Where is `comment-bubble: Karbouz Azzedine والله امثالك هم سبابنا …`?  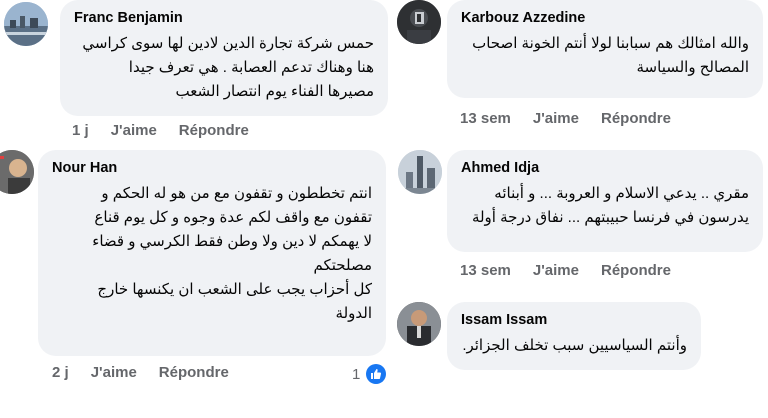 comment-bubble: Karbouz Azzedine والله امثالك هم سبابنا … is located at coordinates (605, 49).